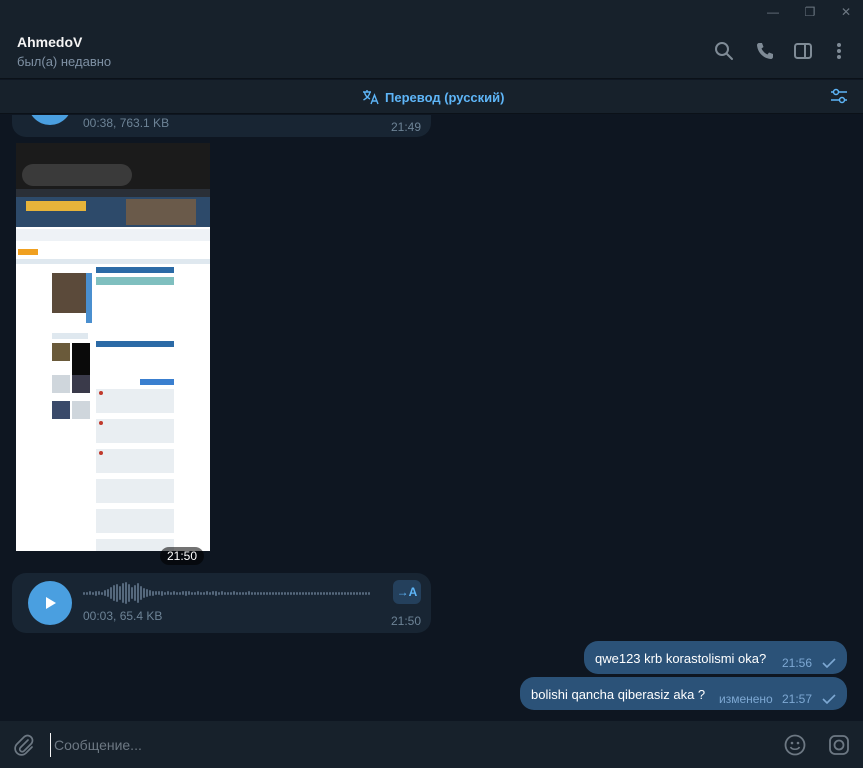 This screenshot has width=863, height=768. I want to click on minimize-button: —, so click(773, 12).